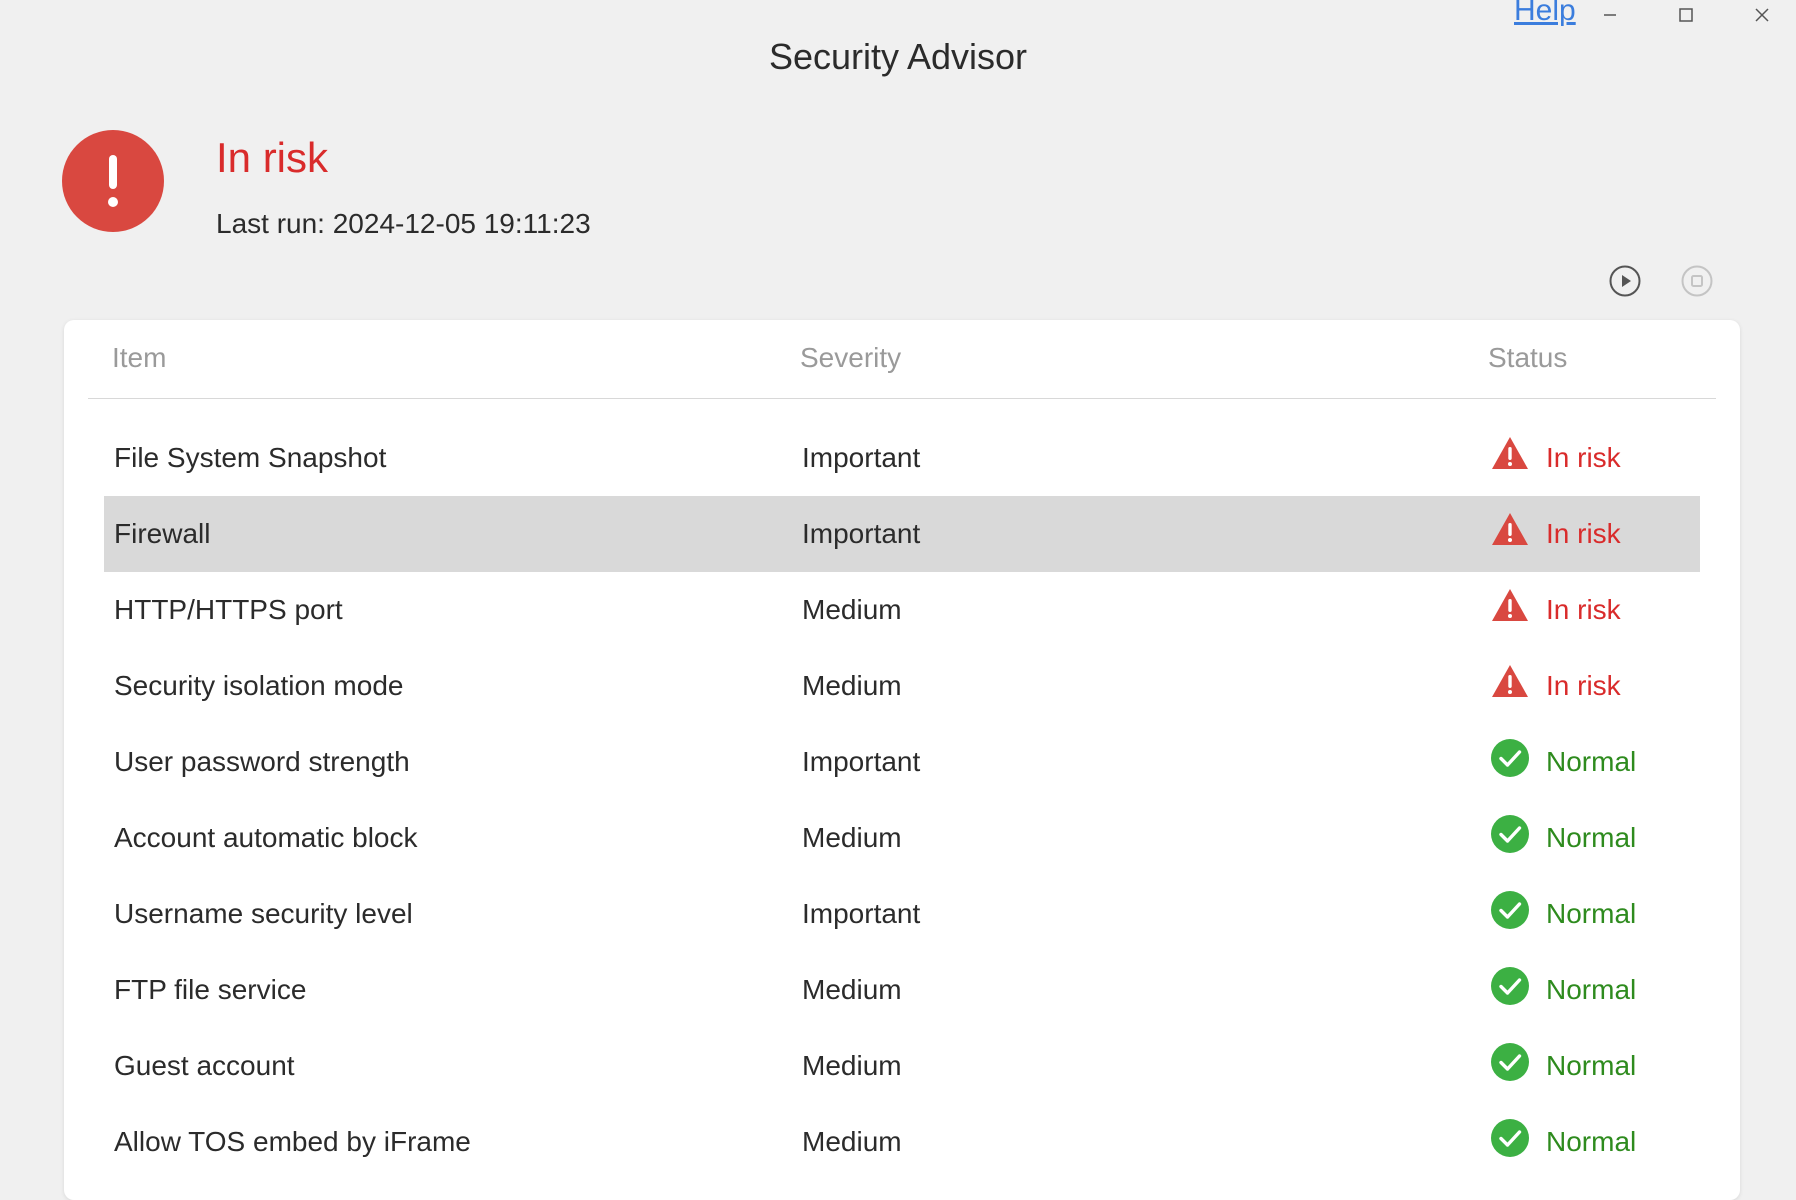 The image size is (1796, 1200). I want to click on item-name: User password strength, so click(262, 761).